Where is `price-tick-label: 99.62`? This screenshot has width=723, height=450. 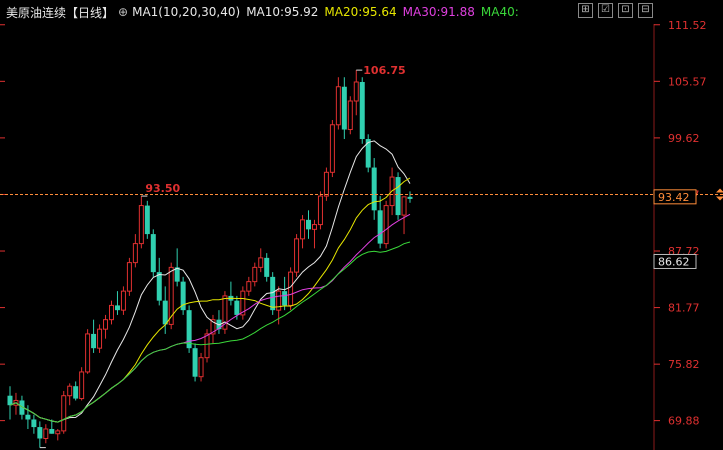 price-tick-label: 99.62 is located at coordinates (684, 138).